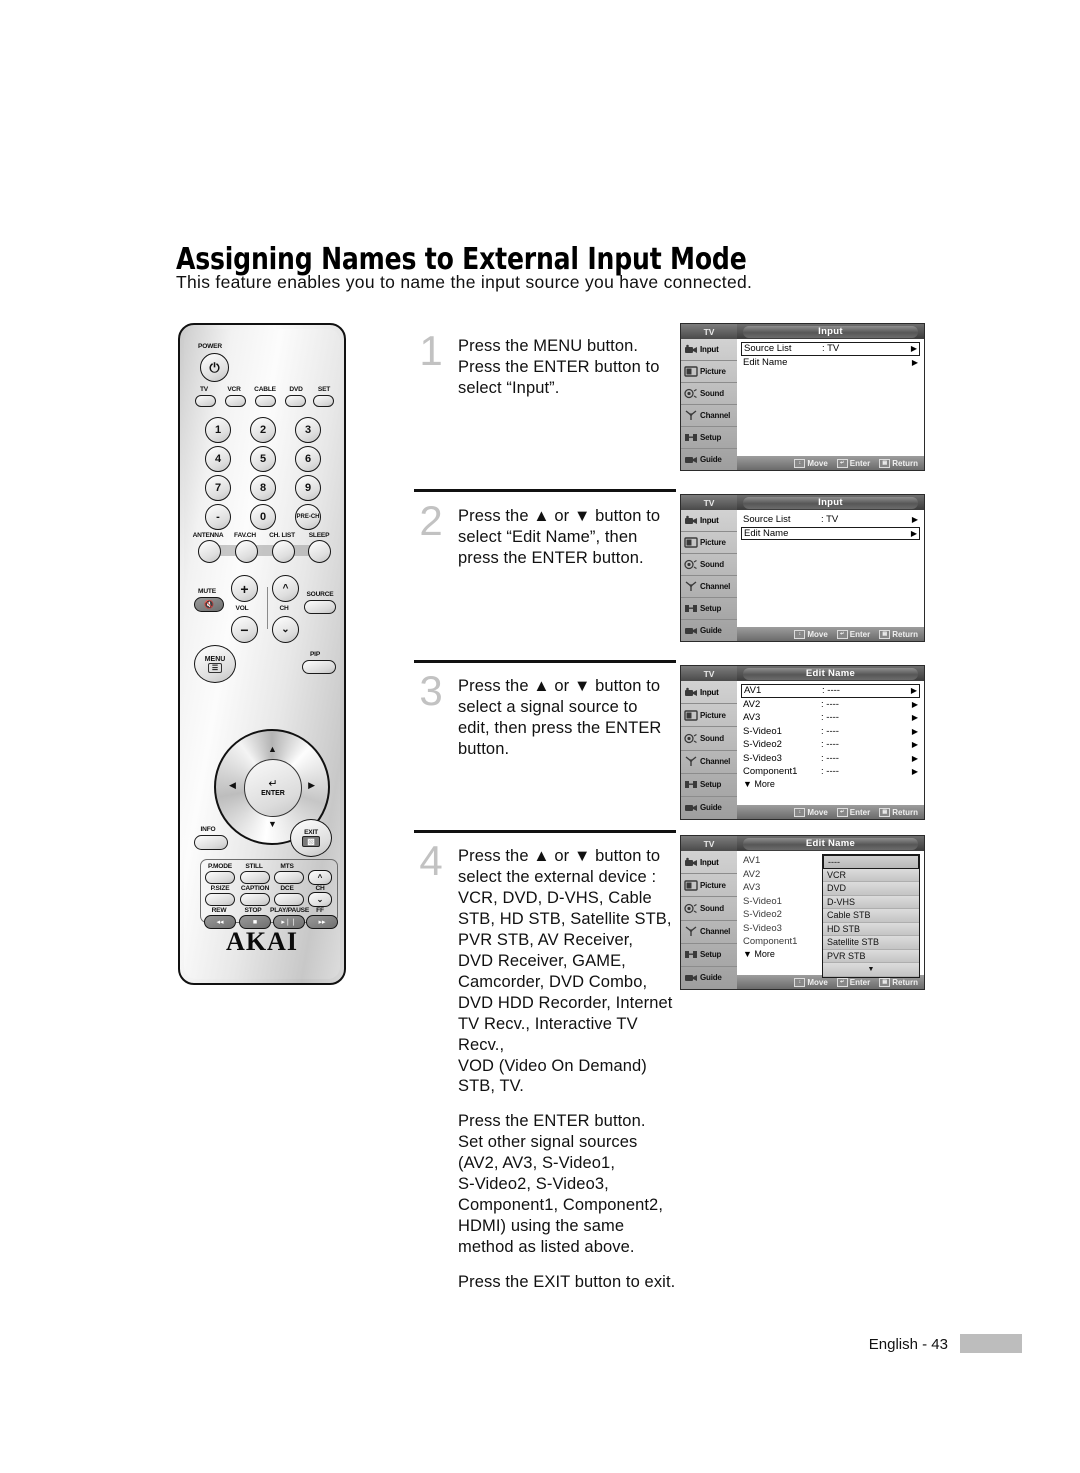  What do you see at coordinates (830, 732) in the screenshot?
I see `osd-3-row-svideo1: S-Video1 : ---- ▶` at bounding box center [830, 732].